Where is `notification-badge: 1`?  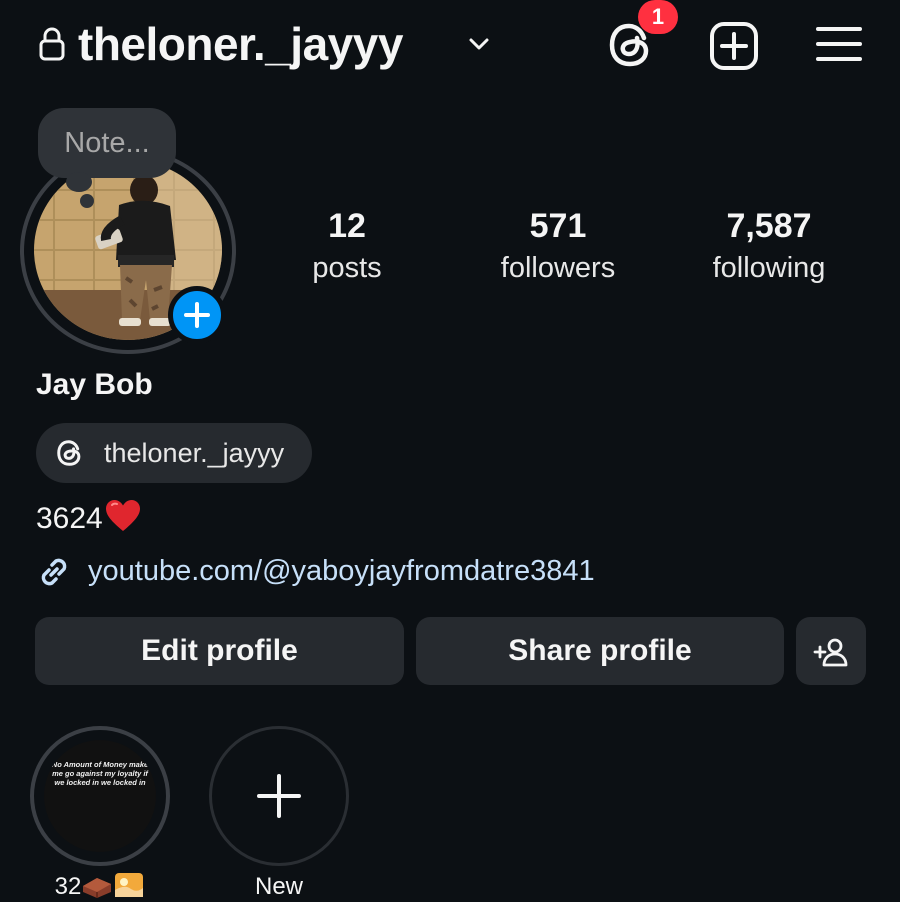 notification-badge: 1 is located at coordinates (658, 17).